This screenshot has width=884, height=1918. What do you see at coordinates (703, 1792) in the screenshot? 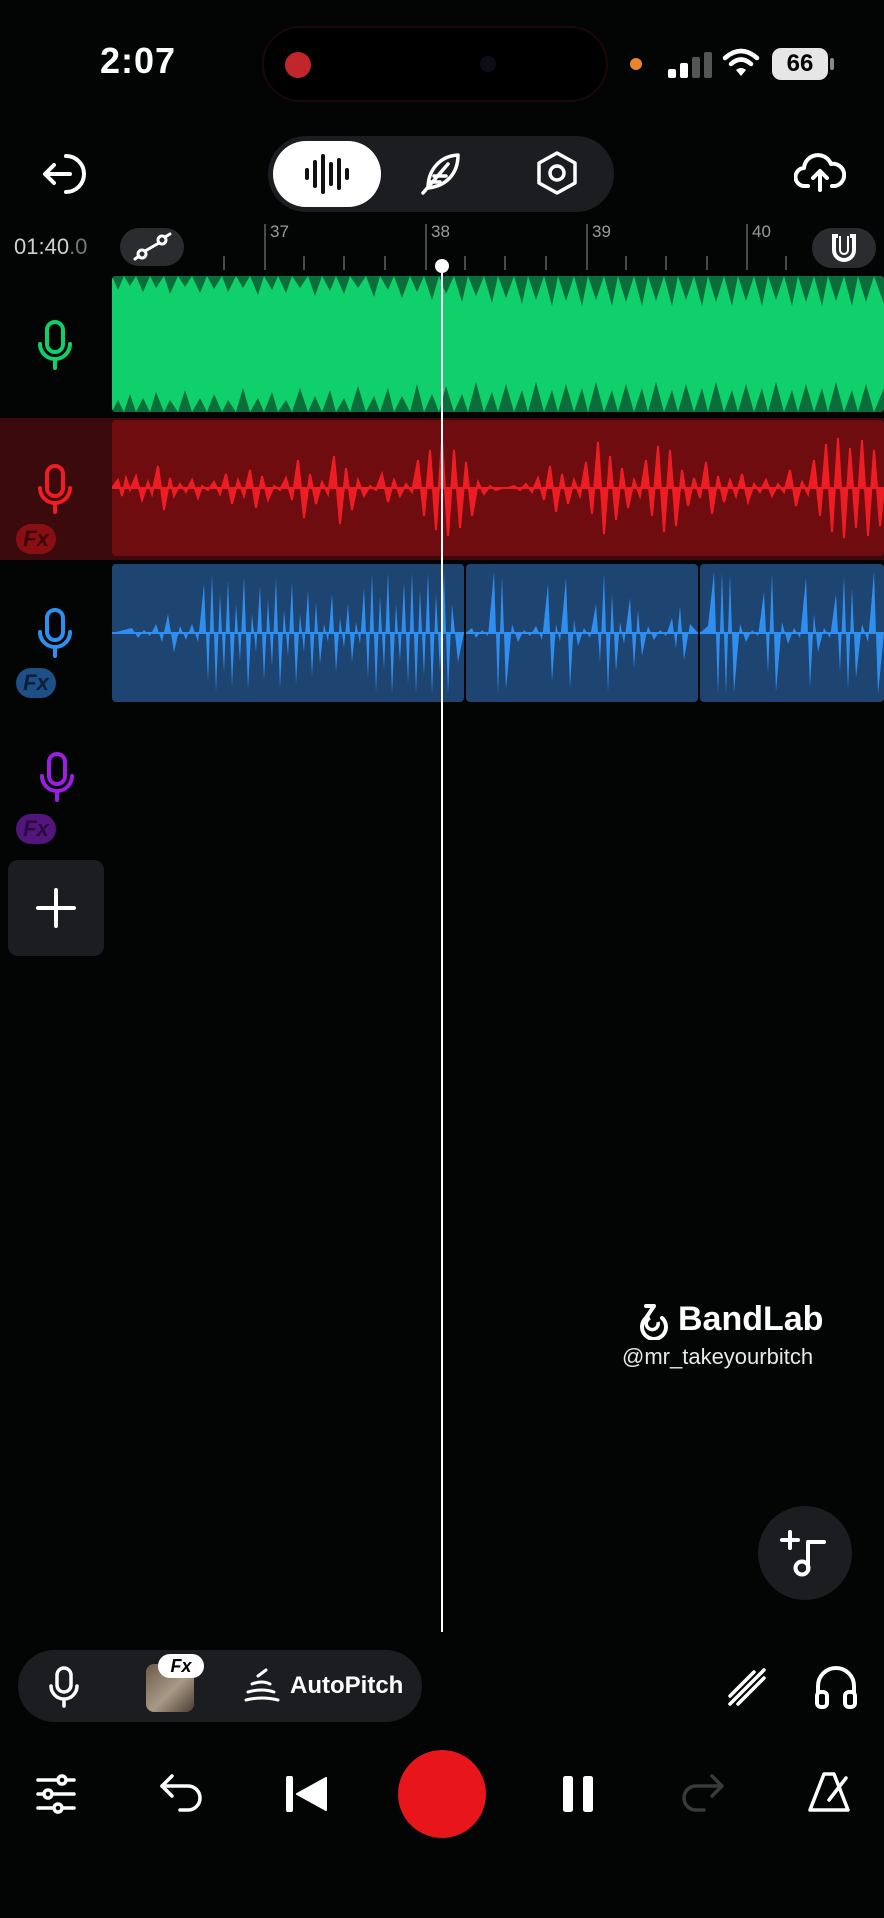
I see `redo-icon` at bounding box center [703, 1792].